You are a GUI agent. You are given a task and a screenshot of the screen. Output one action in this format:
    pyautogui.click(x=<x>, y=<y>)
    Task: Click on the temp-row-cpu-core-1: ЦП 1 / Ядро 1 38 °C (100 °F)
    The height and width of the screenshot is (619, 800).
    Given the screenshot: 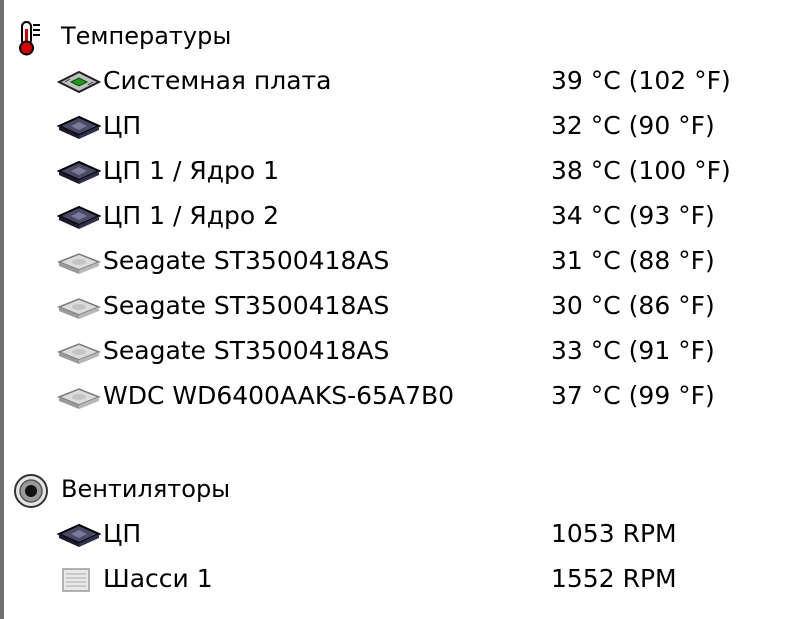 What is the action you would take?
    pyautogui.click(x=390, y=171)
    